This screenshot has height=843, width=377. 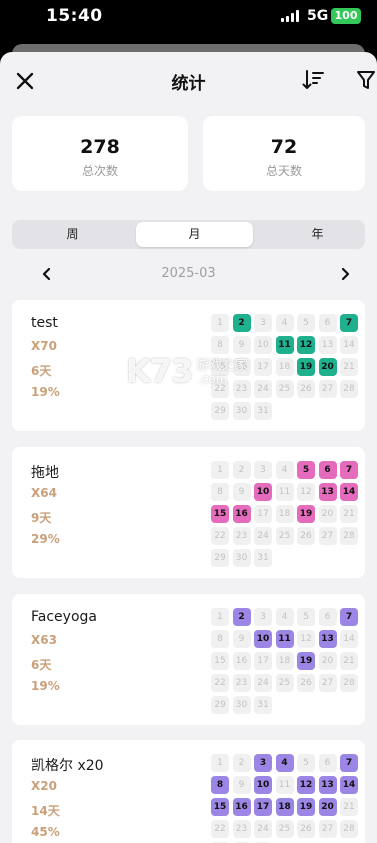 I want to click on tab-month: 月, so click(x=194, y=234).